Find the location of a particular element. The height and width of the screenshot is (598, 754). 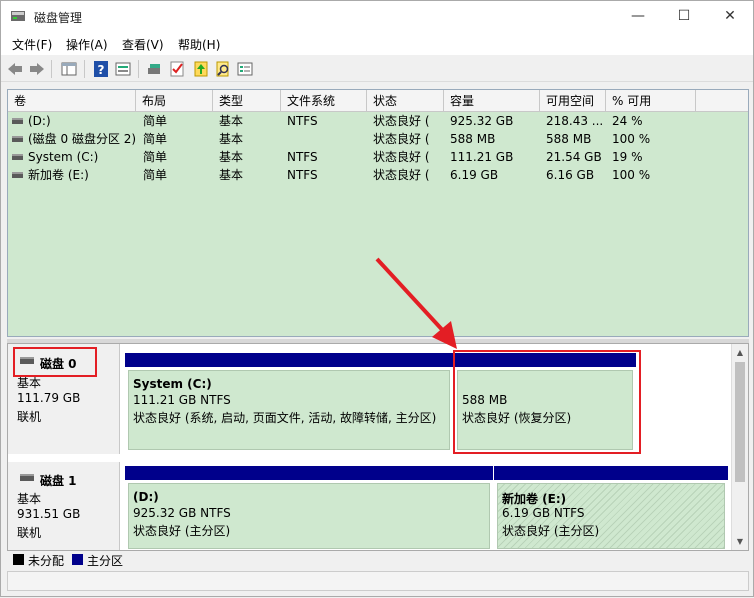

minimize-button: — is located at coordinates (638, 17).